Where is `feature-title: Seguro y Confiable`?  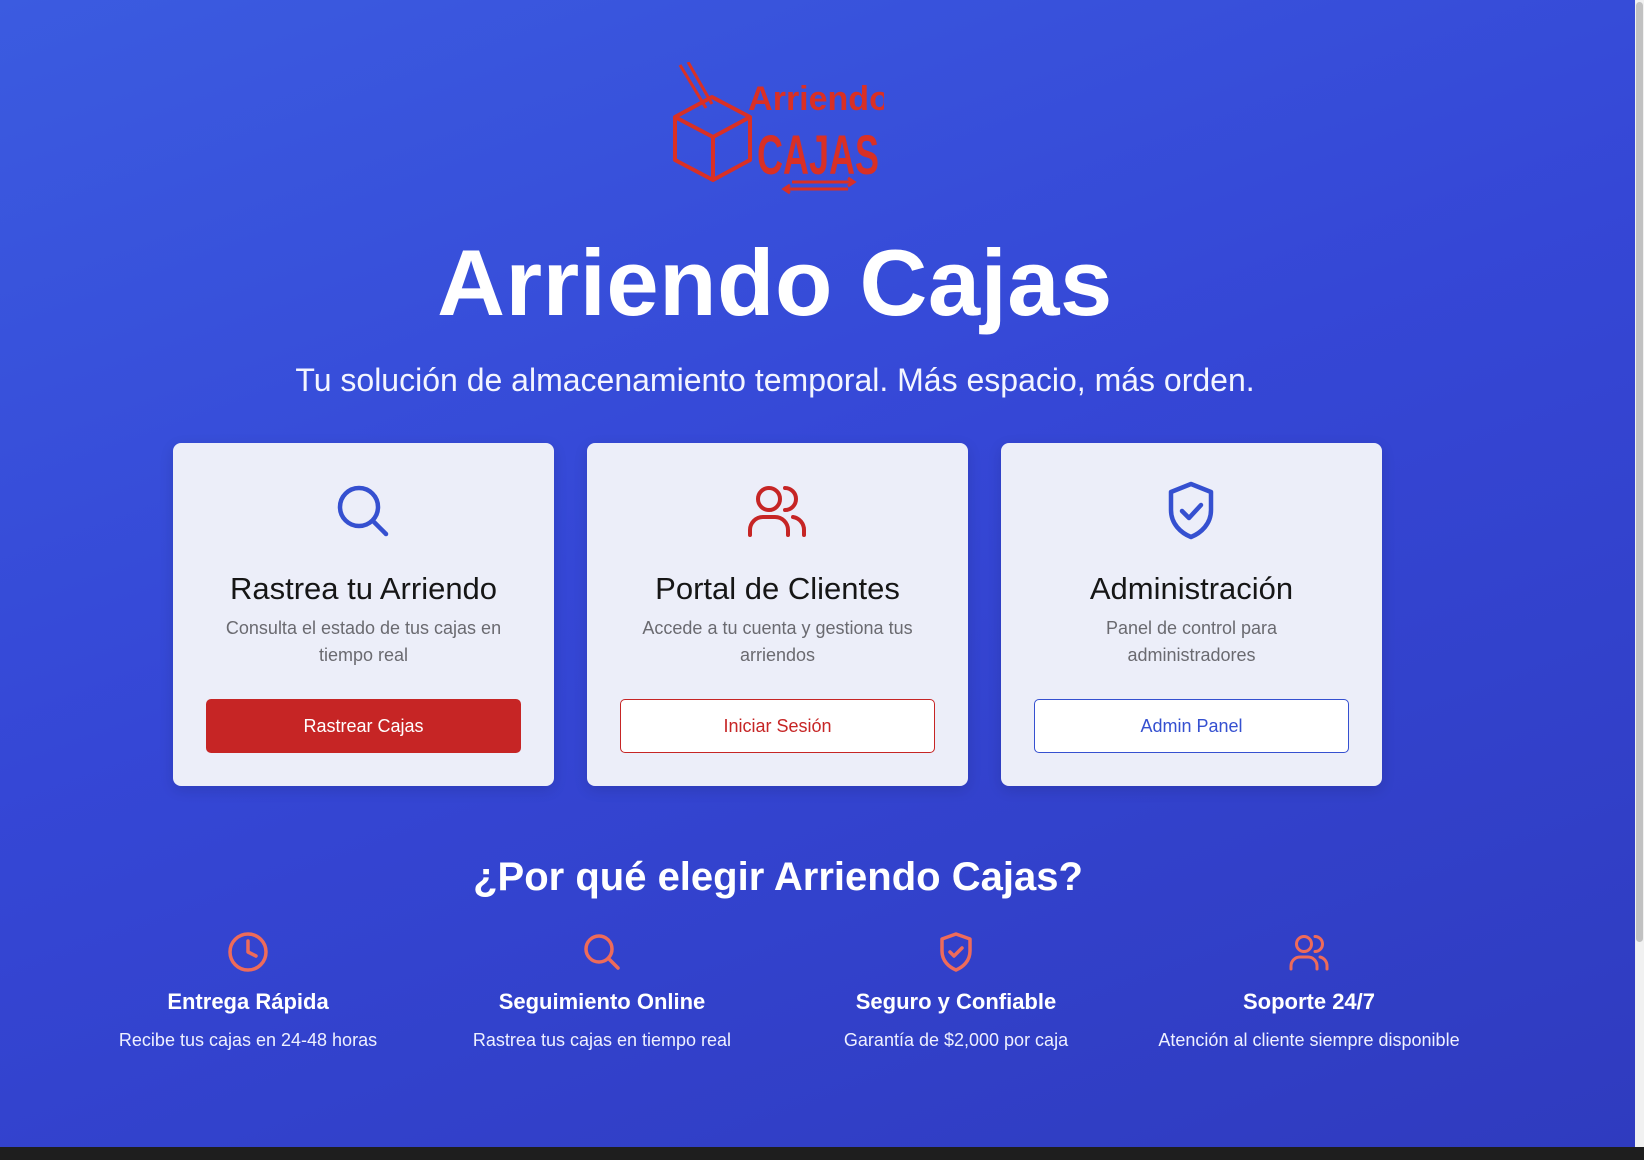 feature-title: Seguro y Confiable is located at coordinates (956, 1001).